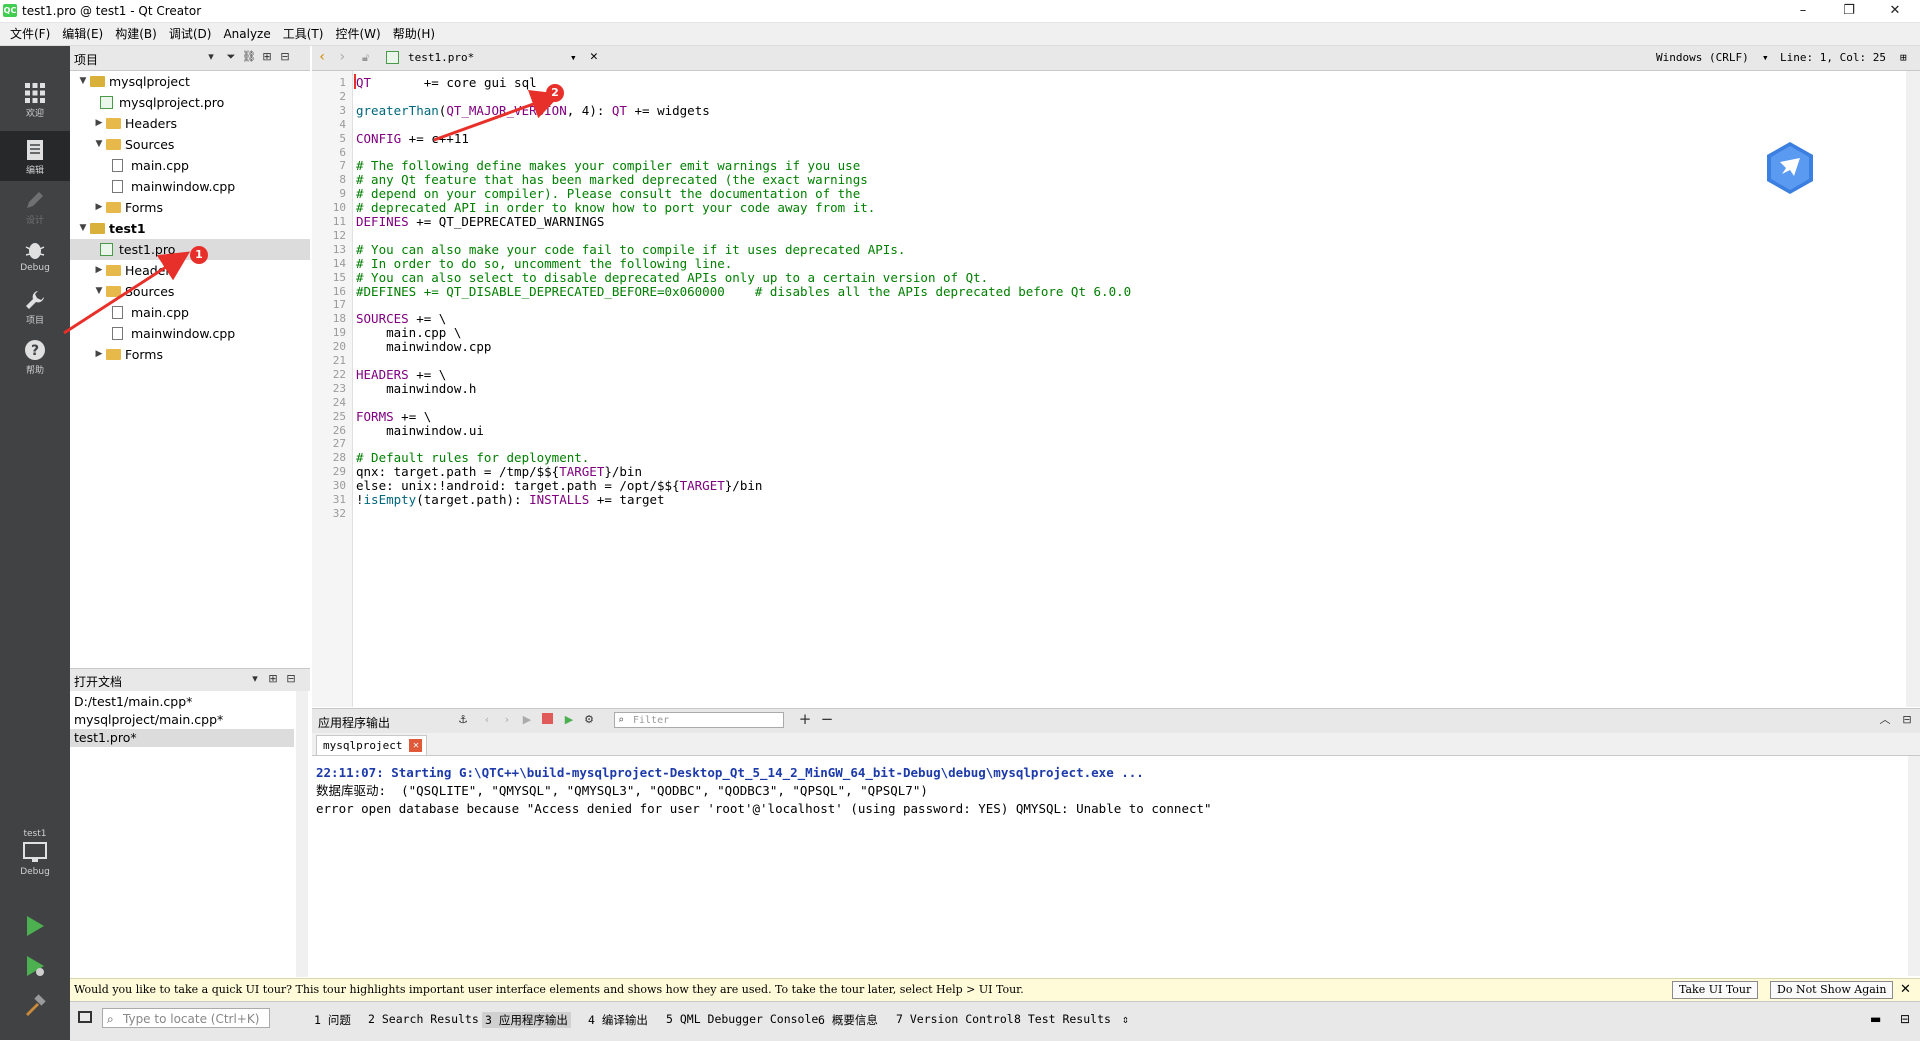  What do you see at coordinates (1803, 11) in the screenshot?
I see `minimize-icon: –` at bounding box center [1803, 11].